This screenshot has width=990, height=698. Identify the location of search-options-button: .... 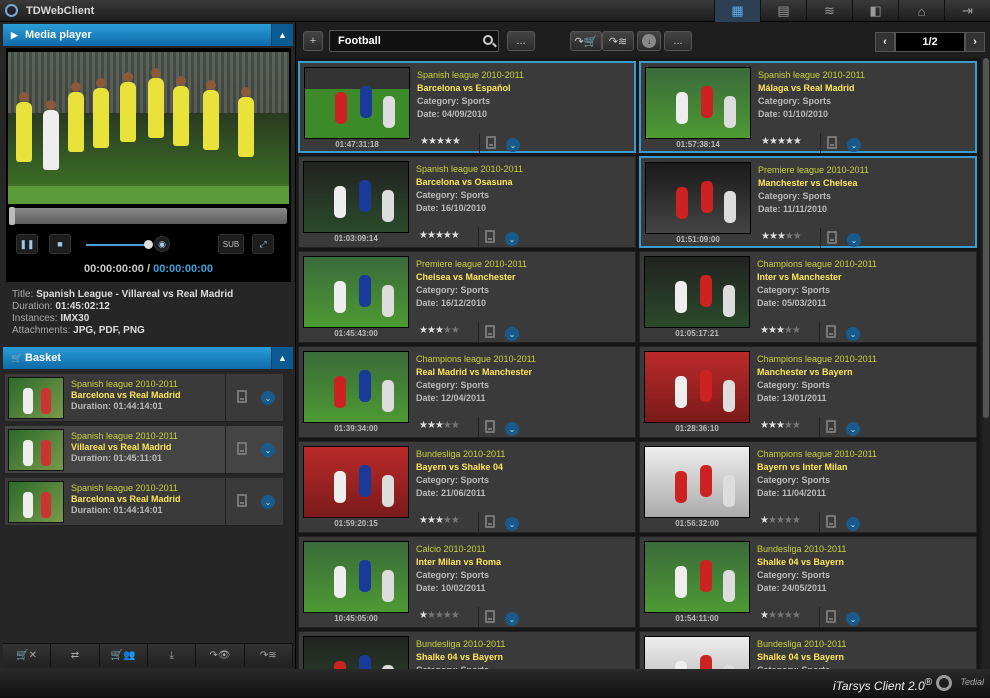
(521, 41).